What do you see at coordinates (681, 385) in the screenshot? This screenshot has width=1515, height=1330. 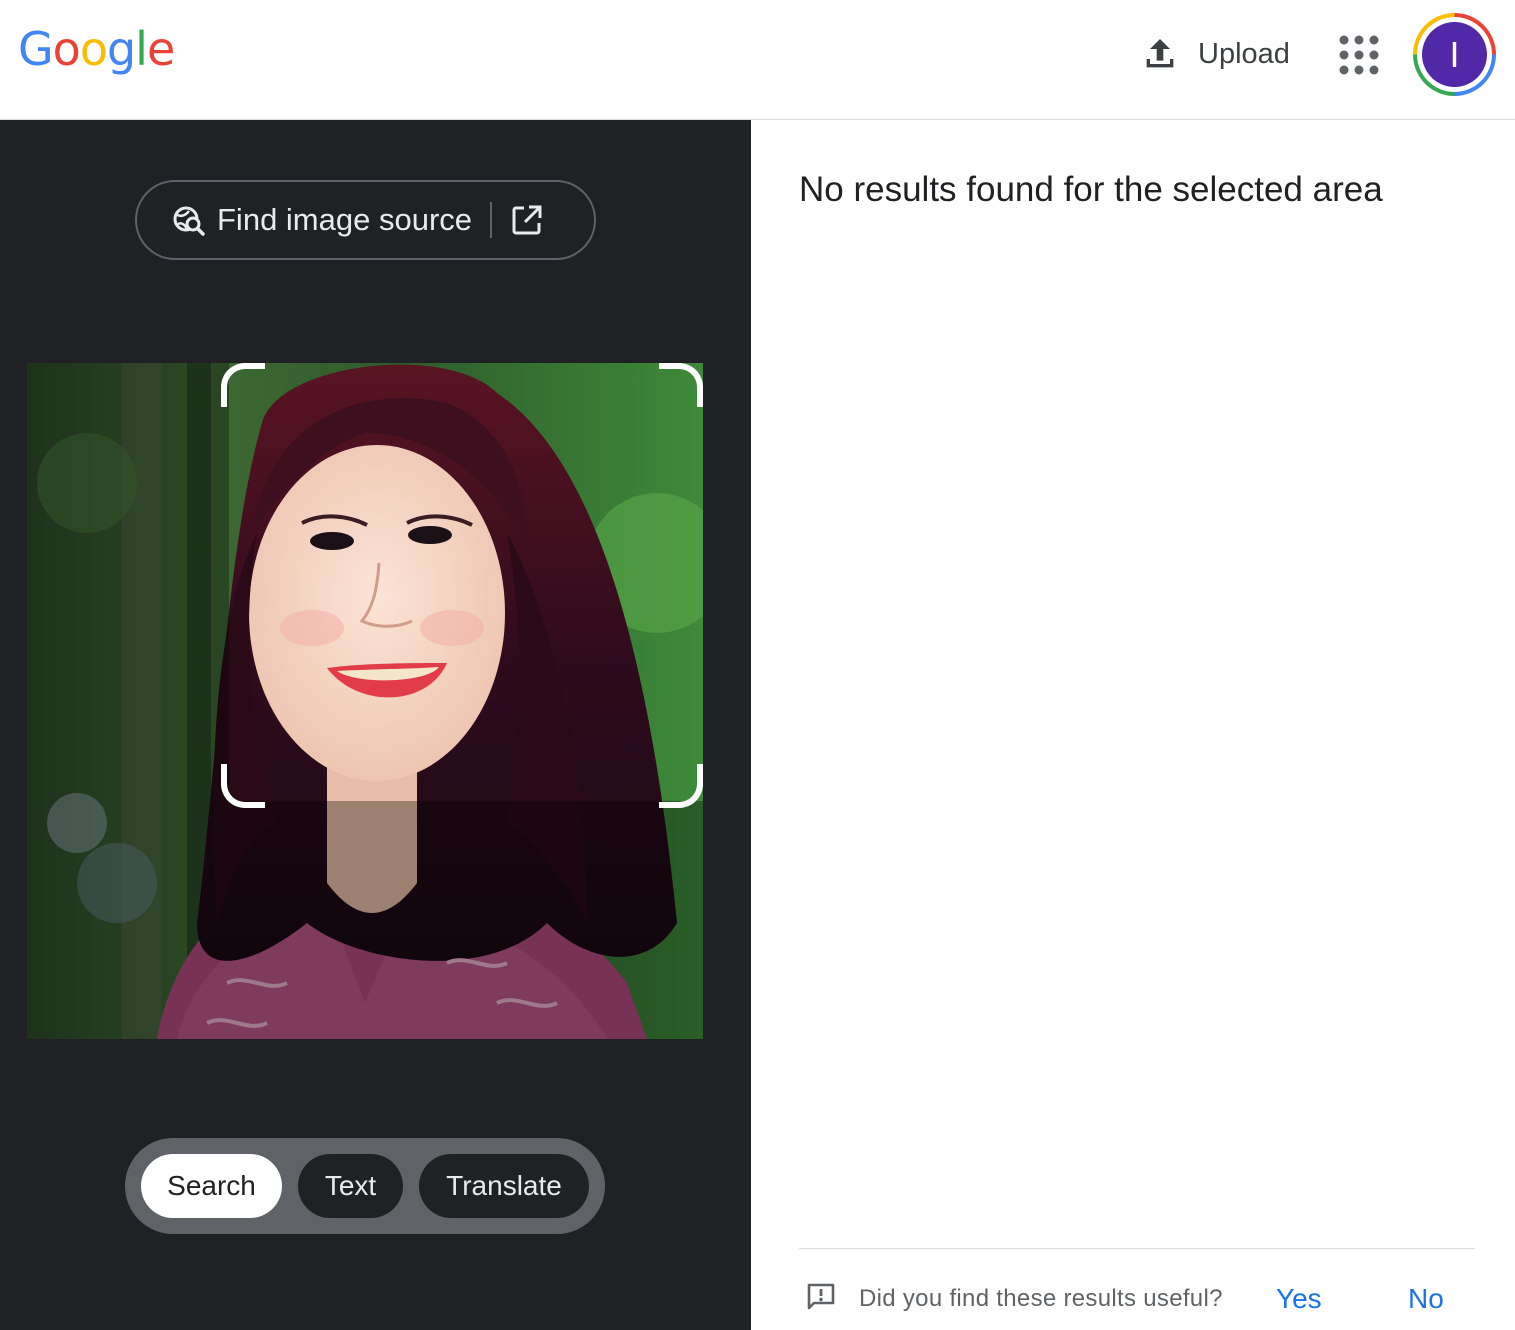 I see `crop-handle-top-right` at bounding box center [681, 385].